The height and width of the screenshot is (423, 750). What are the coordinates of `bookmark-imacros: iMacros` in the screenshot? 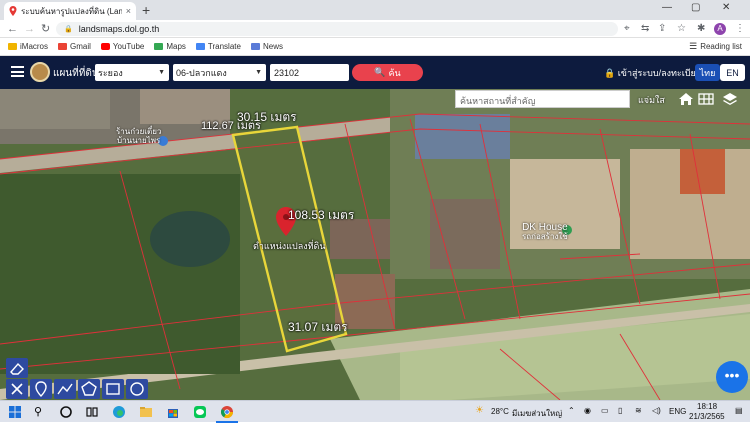 It's located at (28, 46).